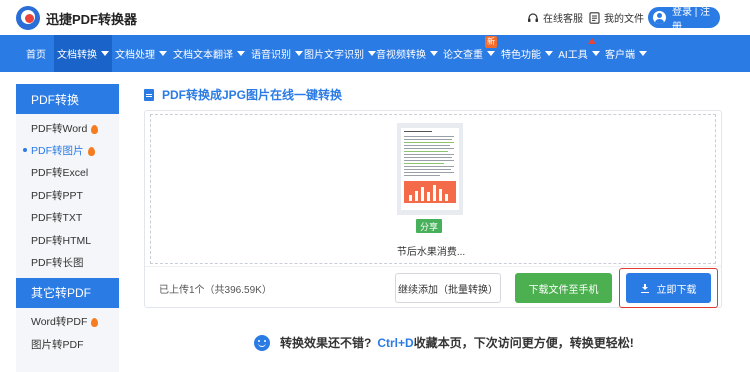  I want to click on bookmark-tip: 转换效果还不错? Ctrl+D 收藏本页，下次访问更方便，转换更轻松!, so click(444, 342).